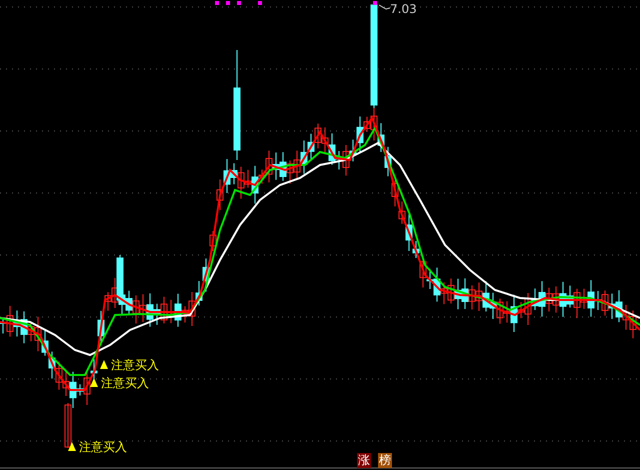 This screenshot has height=470, width=640. I want to click on tag-label: 榜, so click(385, 460).